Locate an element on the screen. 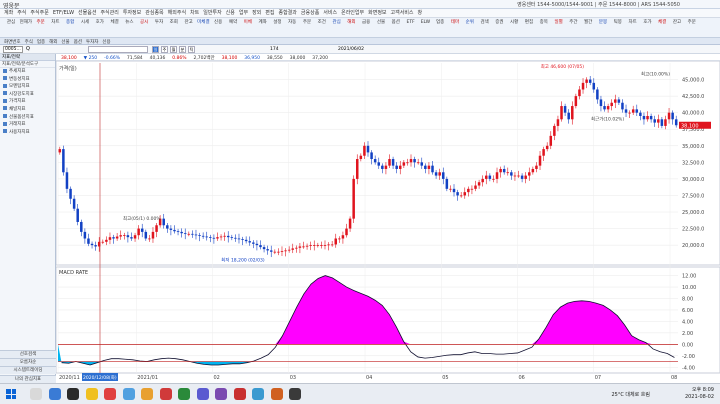 This screenshot has height=404, width=720. quick-button: 뉴스 is located at coordinates (129, 28).